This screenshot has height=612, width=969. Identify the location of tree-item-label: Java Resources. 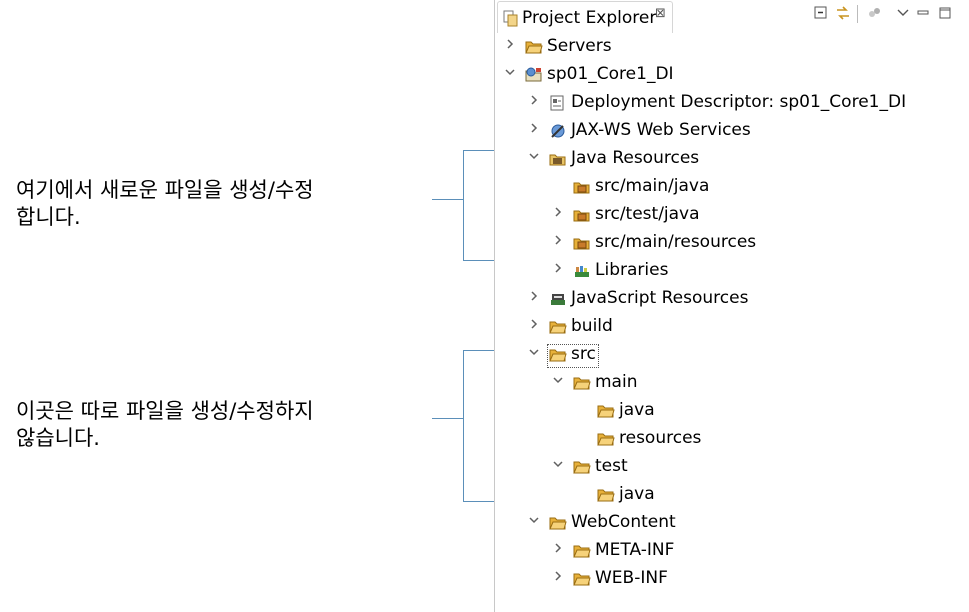
(635, 158).